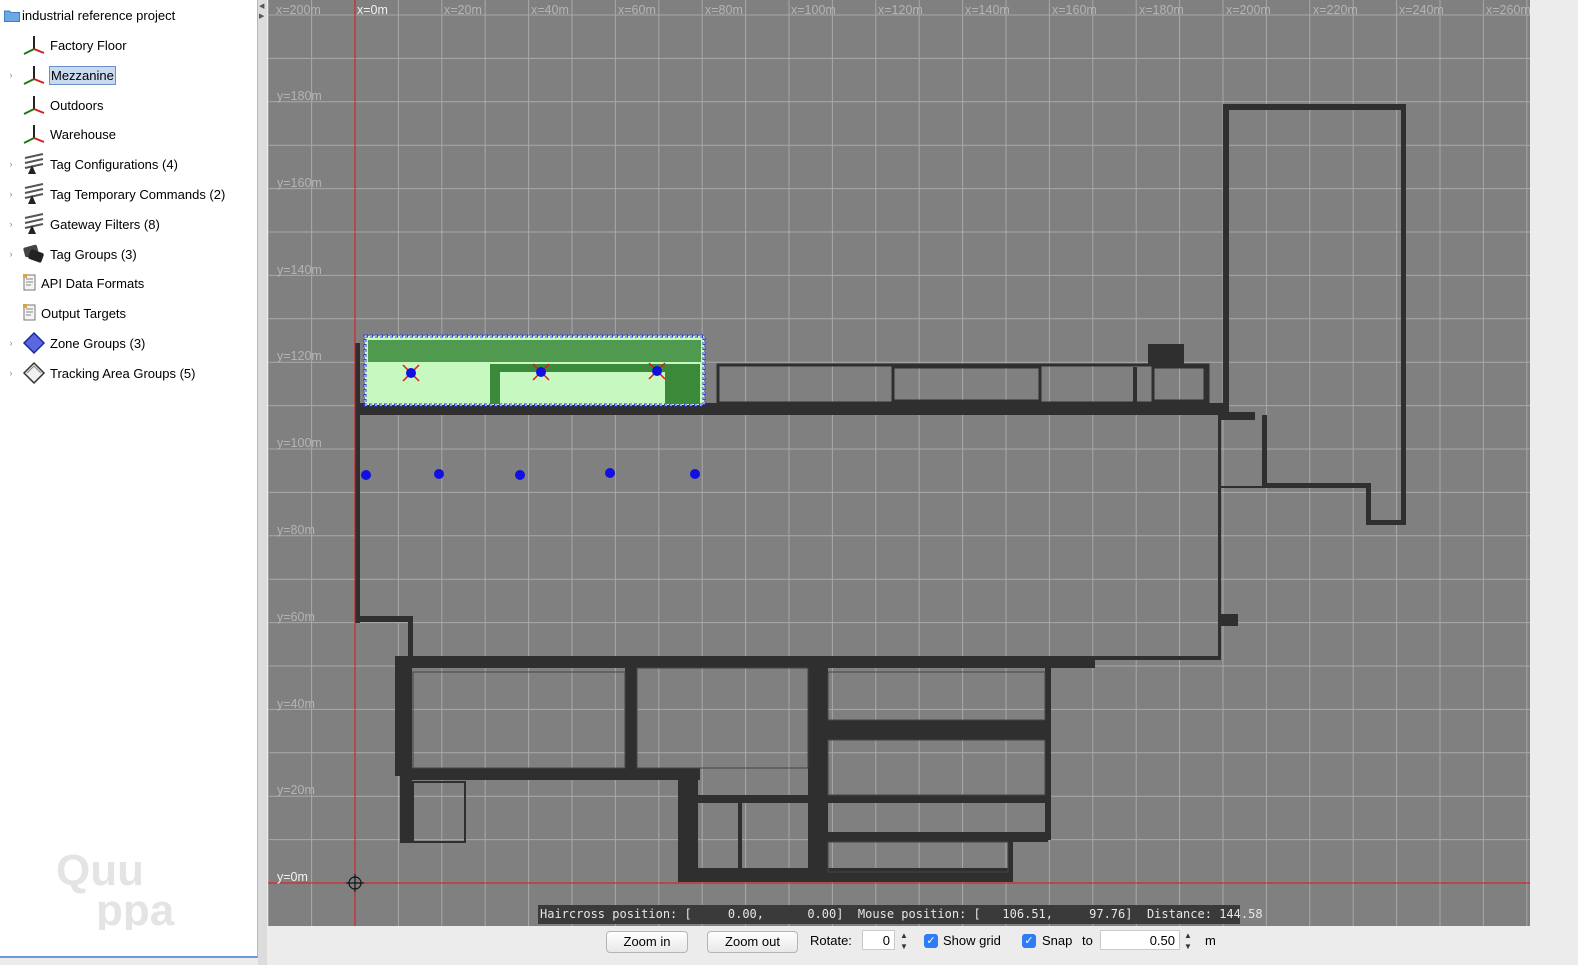 The image size is (1578, 965). Describe the element at coordinates (912, 914) in the screenshot. I see `mouse-position-label: Mouse position:` at that location.